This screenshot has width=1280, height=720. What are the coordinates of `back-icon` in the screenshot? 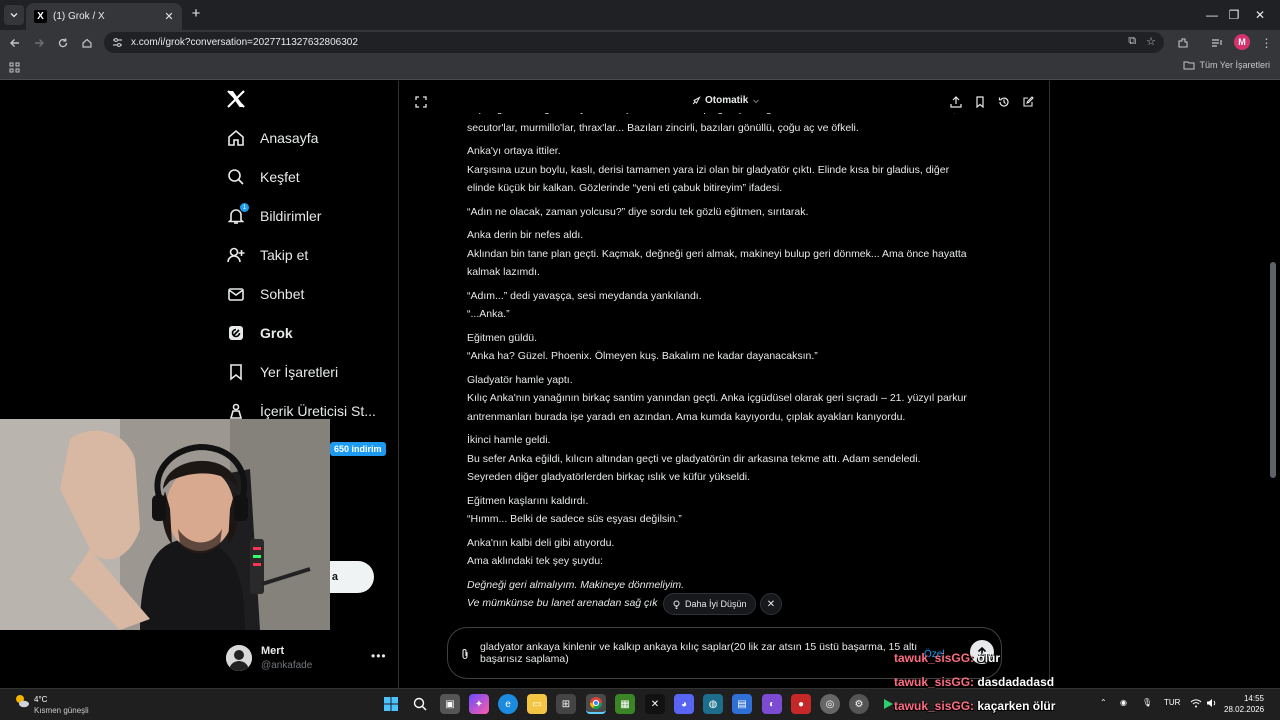 It's located at (14, 42).